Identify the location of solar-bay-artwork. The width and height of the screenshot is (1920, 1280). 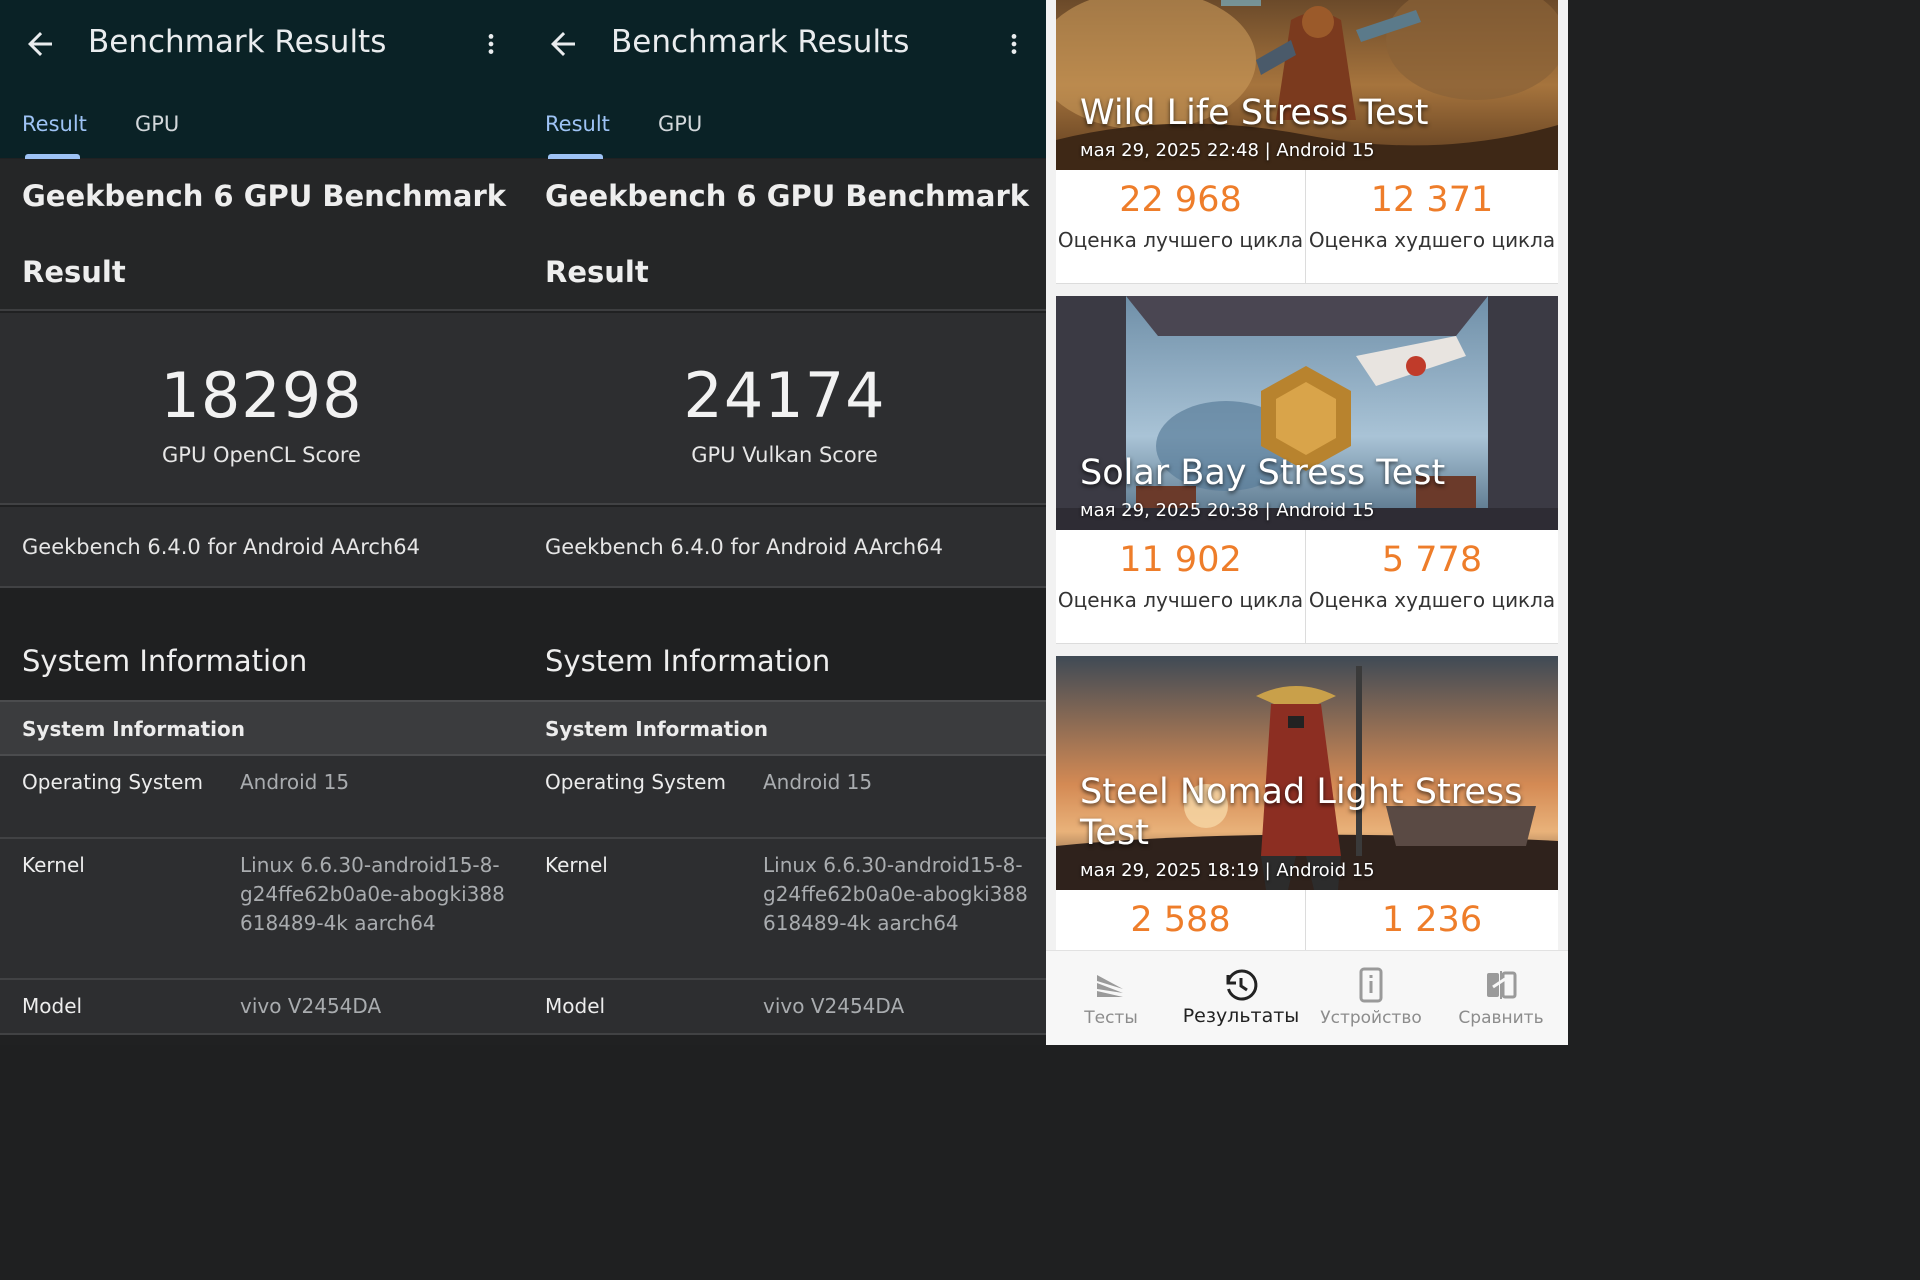
(1307, 413).